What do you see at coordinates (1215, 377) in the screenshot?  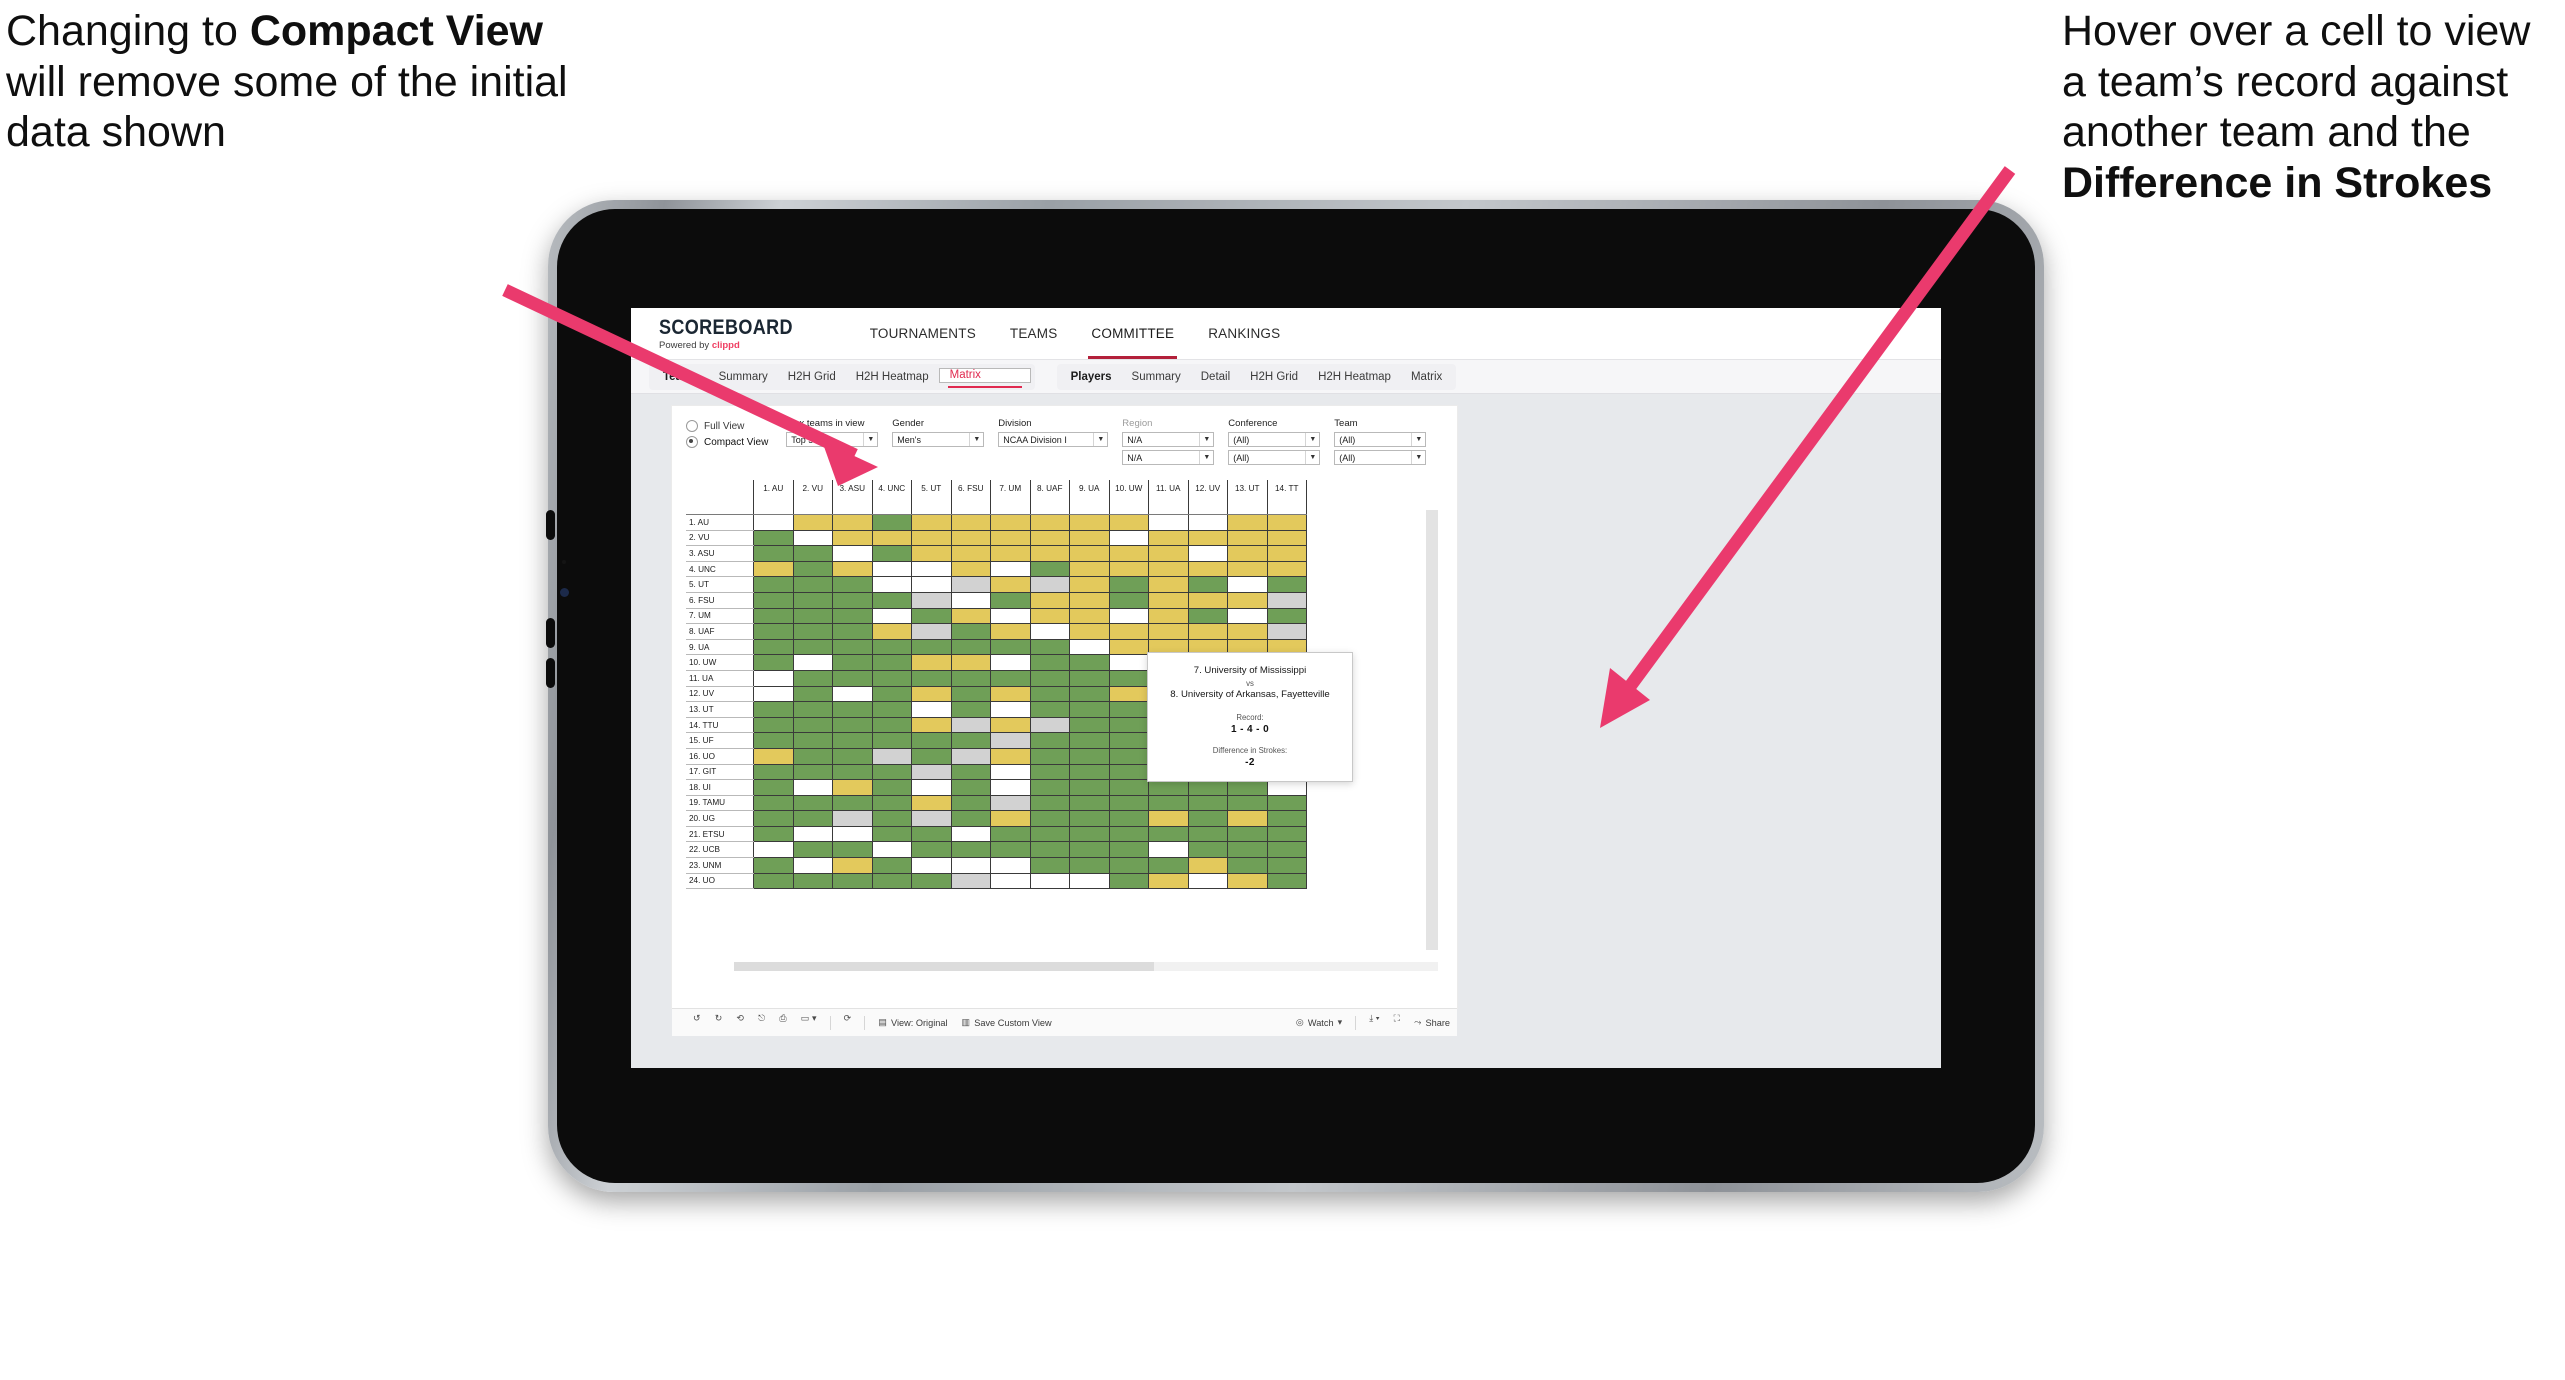 I see `subtab-players-detail: Detail` at bounding box center [1215, 377].